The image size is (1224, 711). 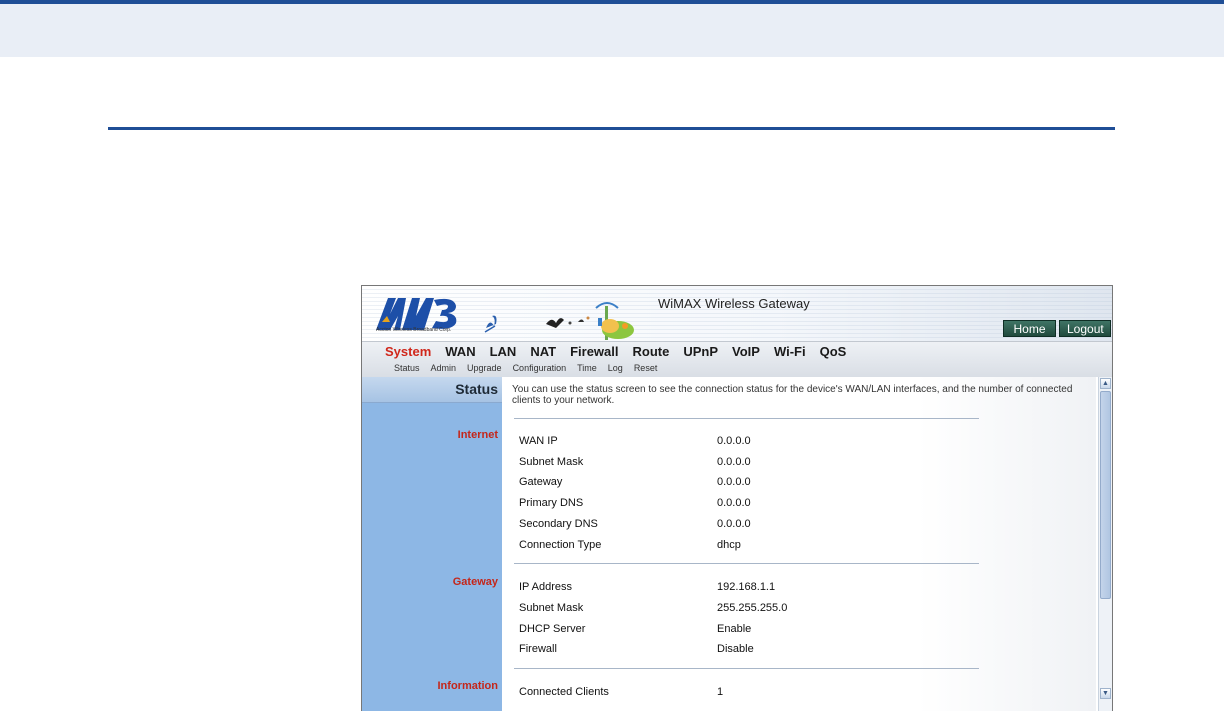 What do you see at coordinates (594, 351) in the screenshot?
I see `nav-item-firewall: Firewall` at bounding box center [594, 351].